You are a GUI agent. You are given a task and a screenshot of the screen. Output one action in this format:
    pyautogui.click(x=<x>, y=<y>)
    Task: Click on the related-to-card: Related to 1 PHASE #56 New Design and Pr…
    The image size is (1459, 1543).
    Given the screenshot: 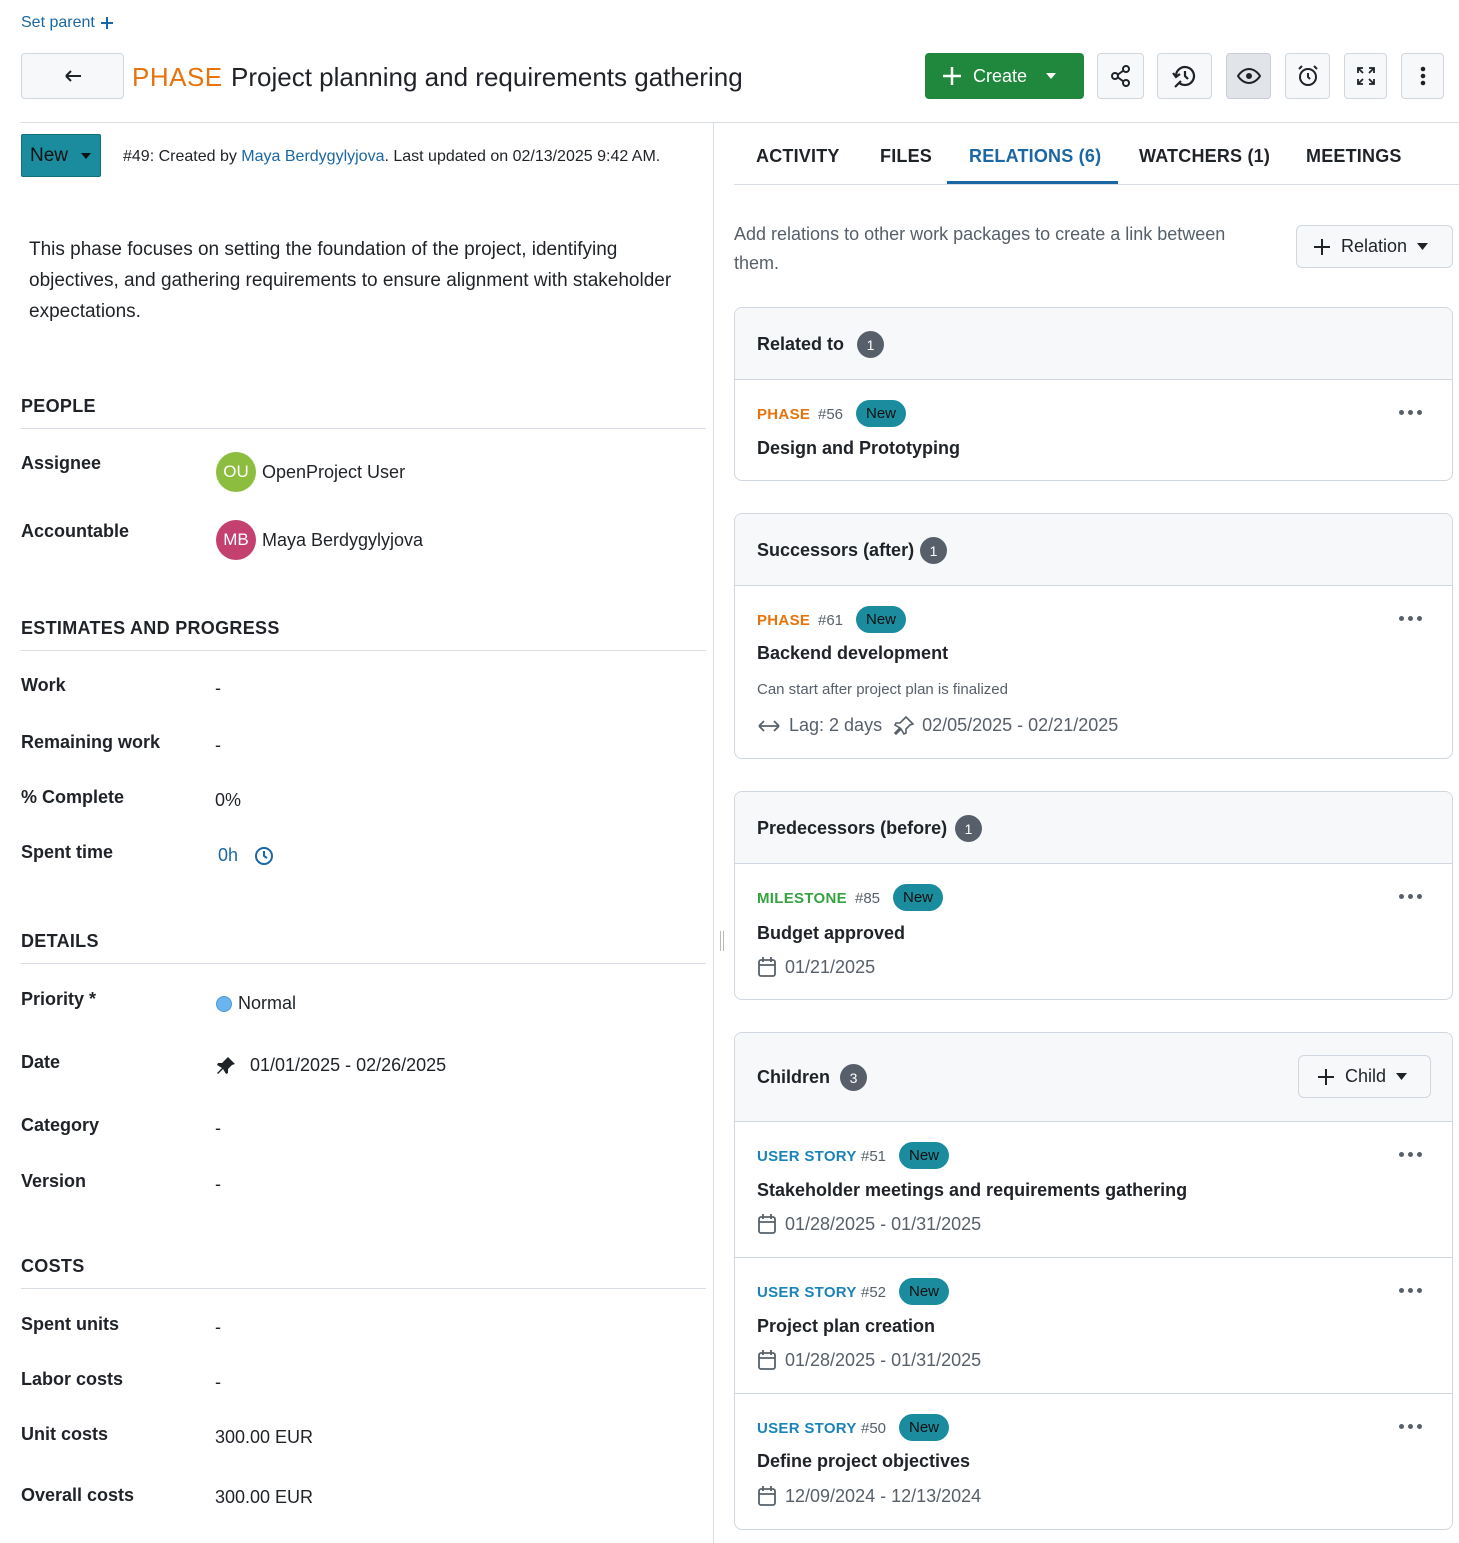 What is the action you would take?
    pyautogui.click(x=1093, y=394)
    